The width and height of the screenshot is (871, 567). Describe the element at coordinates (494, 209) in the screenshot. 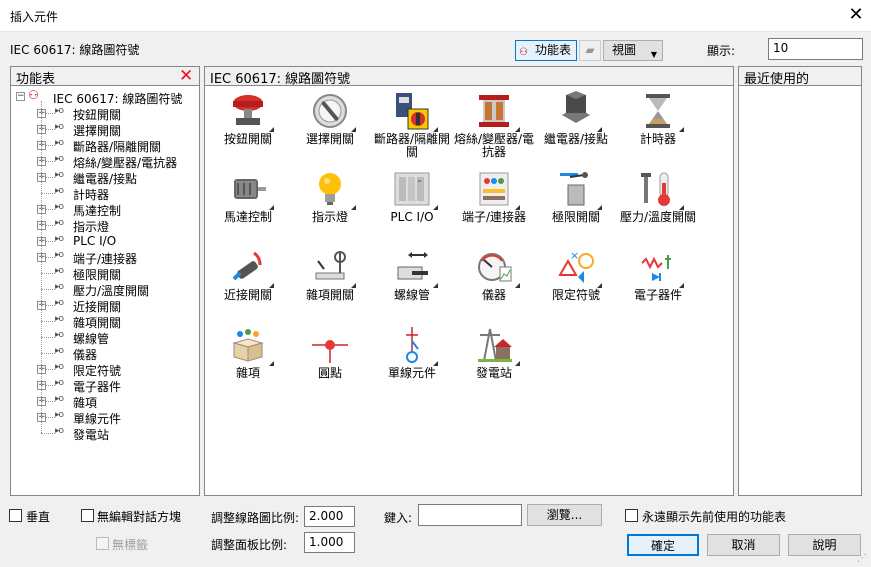

I see `symbol-tile: 端子/連接器` at that location.